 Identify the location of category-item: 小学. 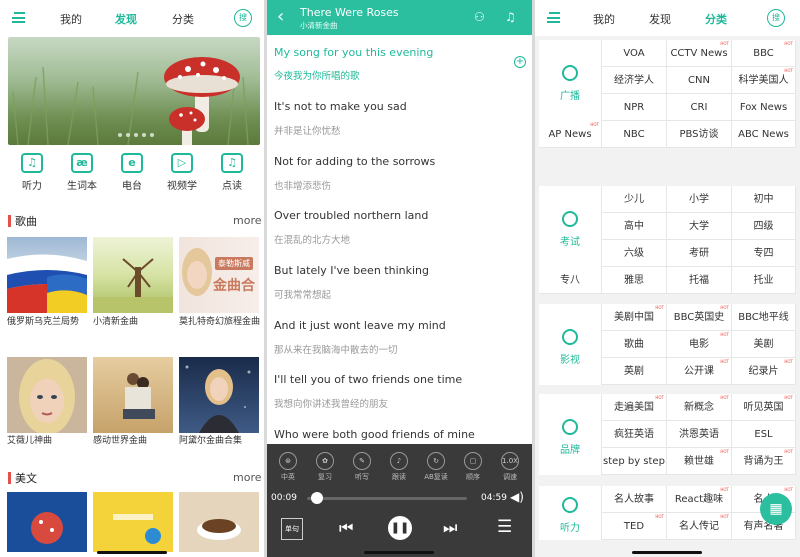
(699, 199).